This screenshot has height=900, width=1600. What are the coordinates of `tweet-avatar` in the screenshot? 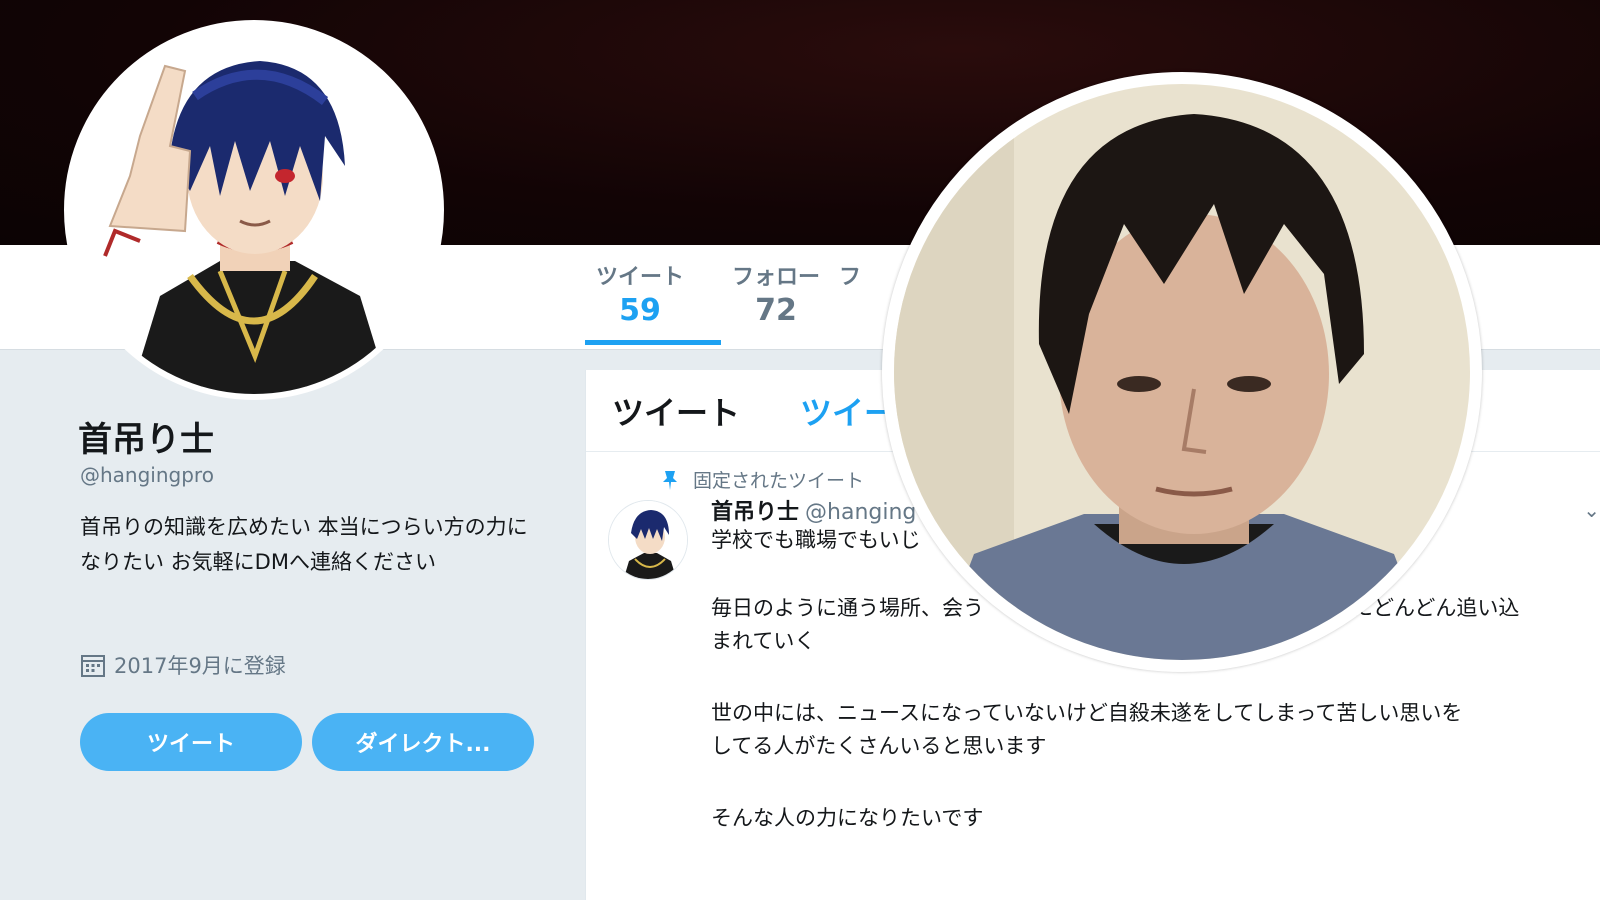 It's located at (648, 540).